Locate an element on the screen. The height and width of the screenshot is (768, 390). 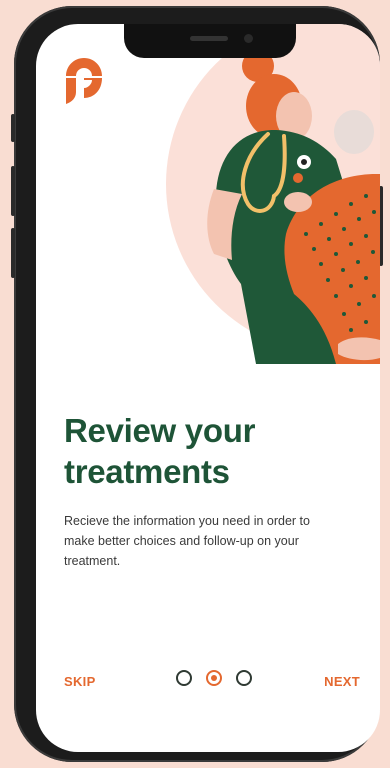
onboarding-title-line-2: treatments is located at coordinates (147, 471).